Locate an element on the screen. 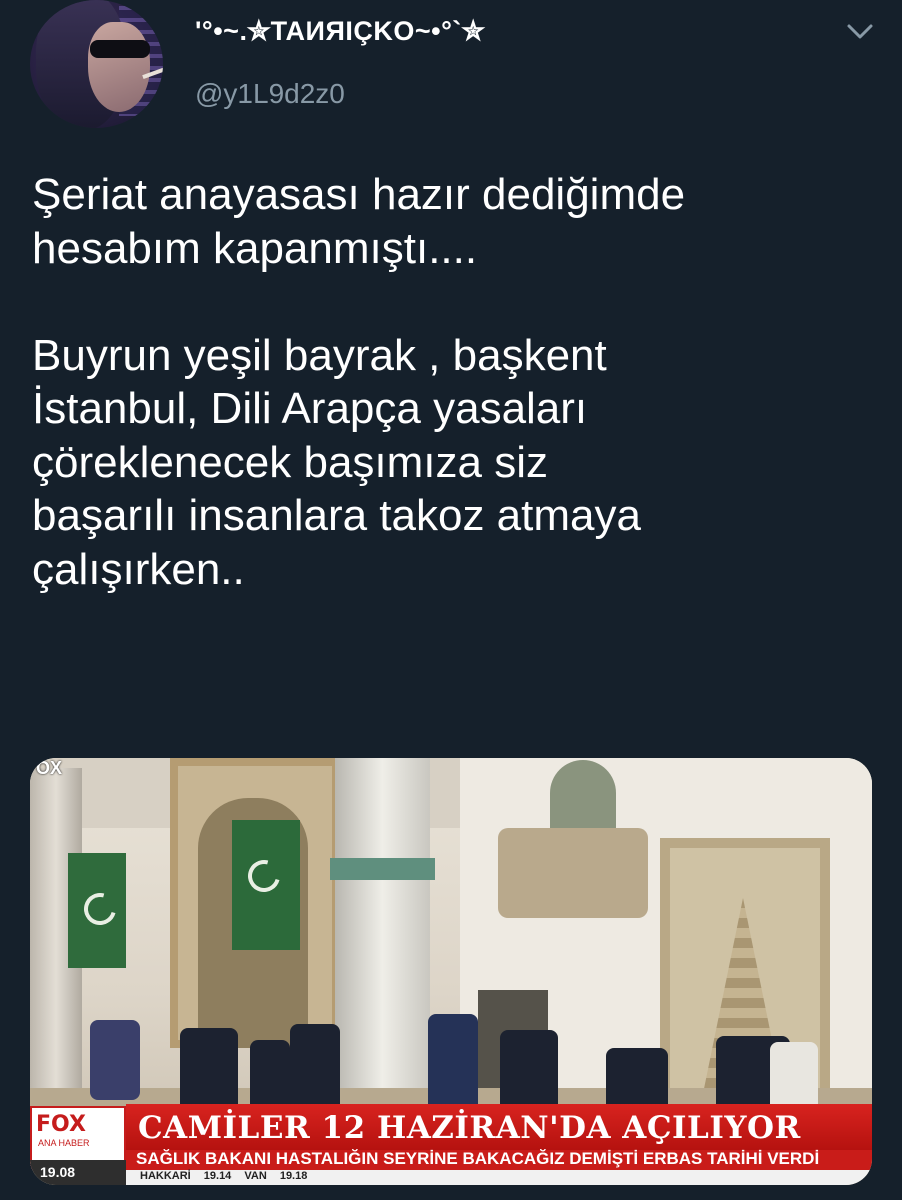 This screenshot has height=1200, width=902. clock-box: 19.08 is located at coordinates (78, 1172).